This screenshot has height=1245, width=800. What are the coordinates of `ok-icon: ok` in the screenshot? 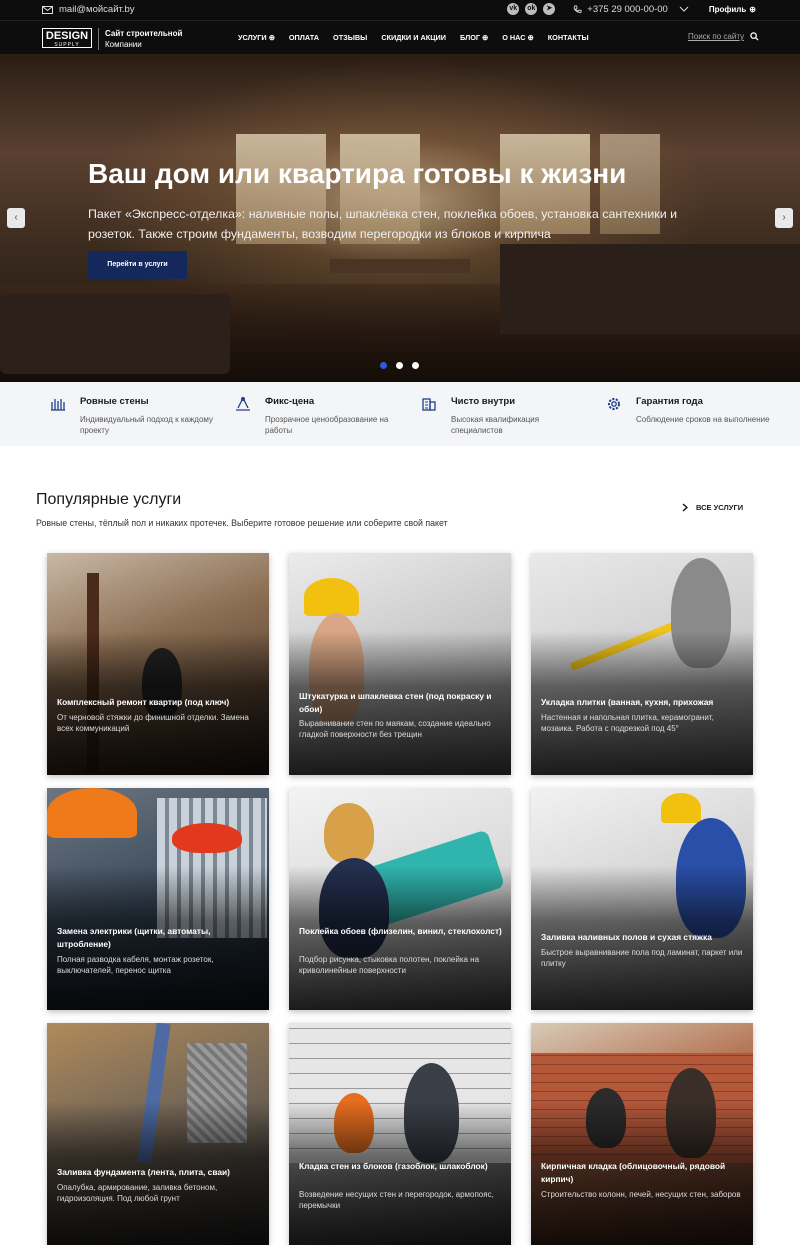 It's located at (531, 9).